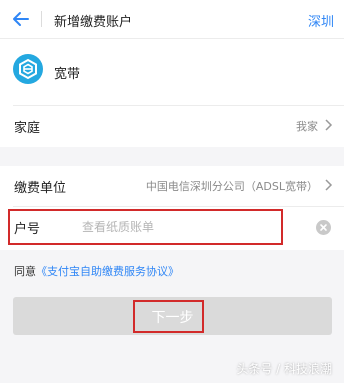 Image resolution: width=344 pixels, height=383 pixels. I want to click on clear-icon, so click(323, 227).